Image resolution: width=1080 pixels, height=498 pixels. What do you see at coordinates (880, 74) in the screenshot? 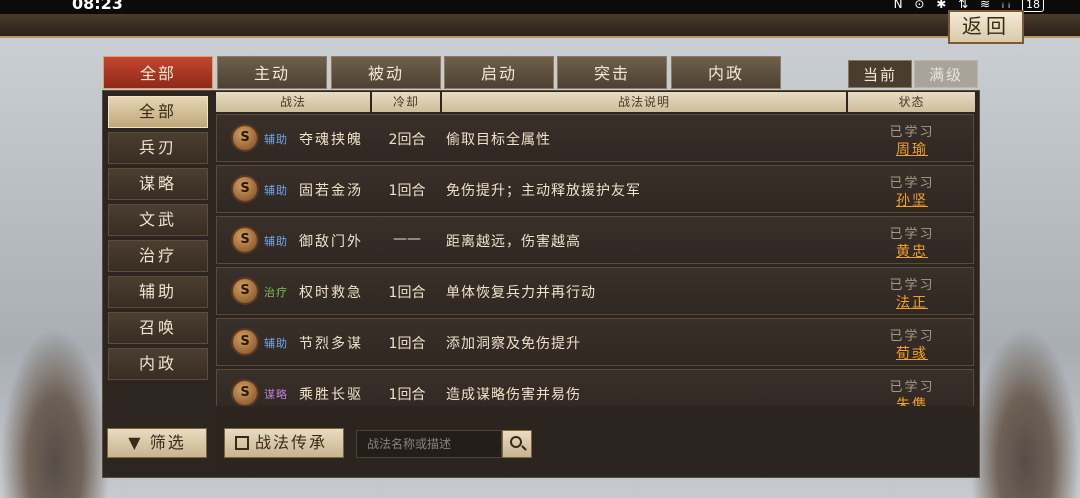
I see `toggle-current: 当前` at bounding box center [880, 74].